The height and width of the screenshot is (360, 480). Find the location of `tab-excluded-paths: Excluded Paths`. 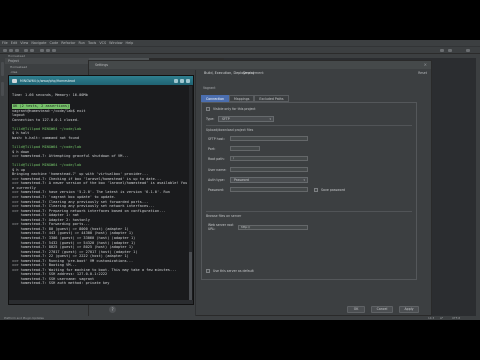

tab-excluded-paths: Excluded Paths is located at coordinates (271, 98).